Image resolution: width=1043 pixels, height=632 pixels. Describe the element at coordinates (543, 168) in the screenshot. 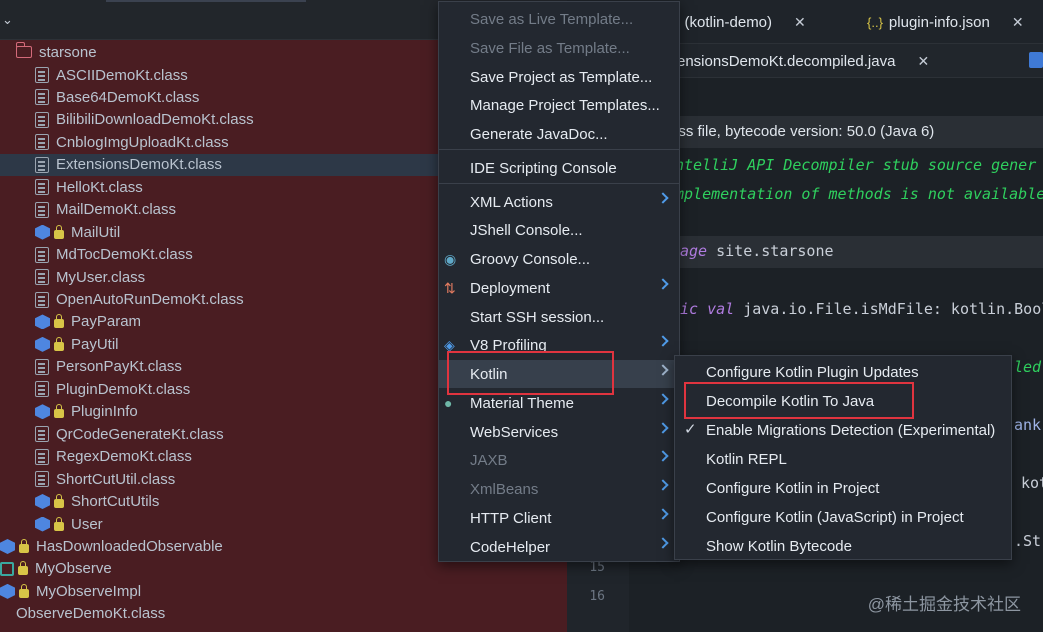

I see `menu-item-label: IDE Scripting Console` at that location.